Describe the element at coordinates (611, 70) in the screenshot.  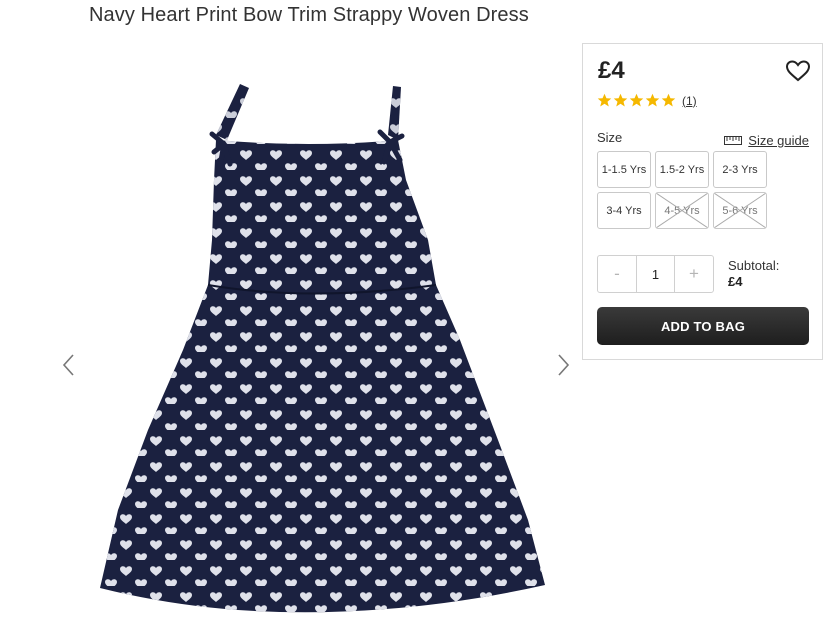
I see `price: £4` at that location.